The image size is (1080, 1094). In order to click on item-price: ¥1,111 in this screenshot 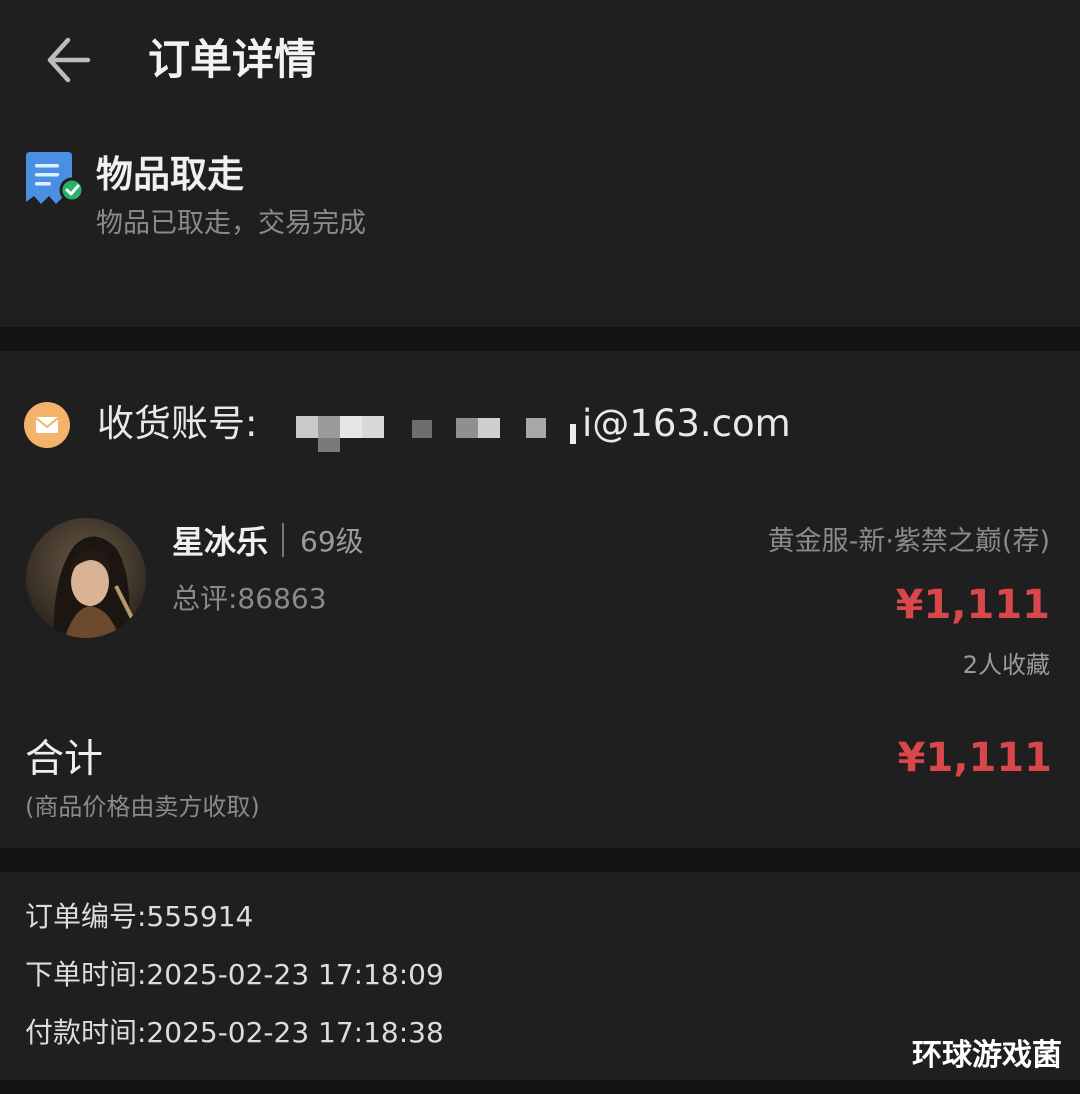, I will do `click(972, 605)`.